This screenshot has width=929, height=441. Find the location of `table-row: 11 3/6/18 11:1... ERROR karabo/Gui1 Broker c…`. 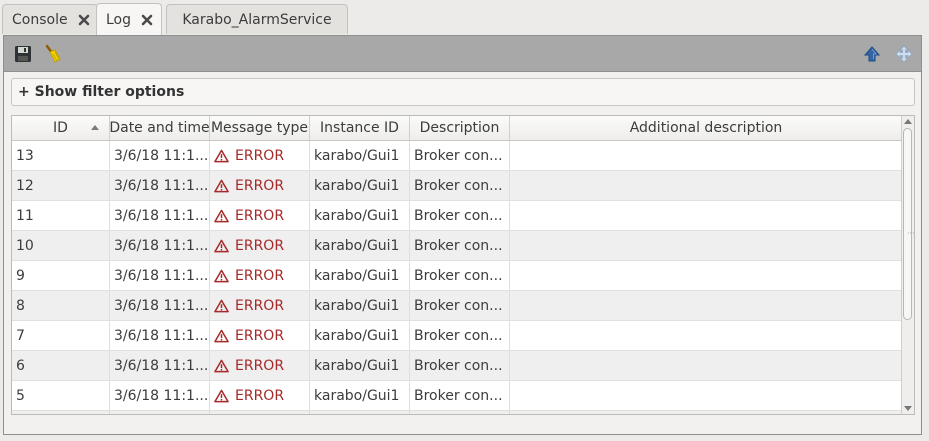

table-row: 11 3/6/18 11:1... ERROR karabo/Gui1 Broker c… is located at coordinates (457, 216).